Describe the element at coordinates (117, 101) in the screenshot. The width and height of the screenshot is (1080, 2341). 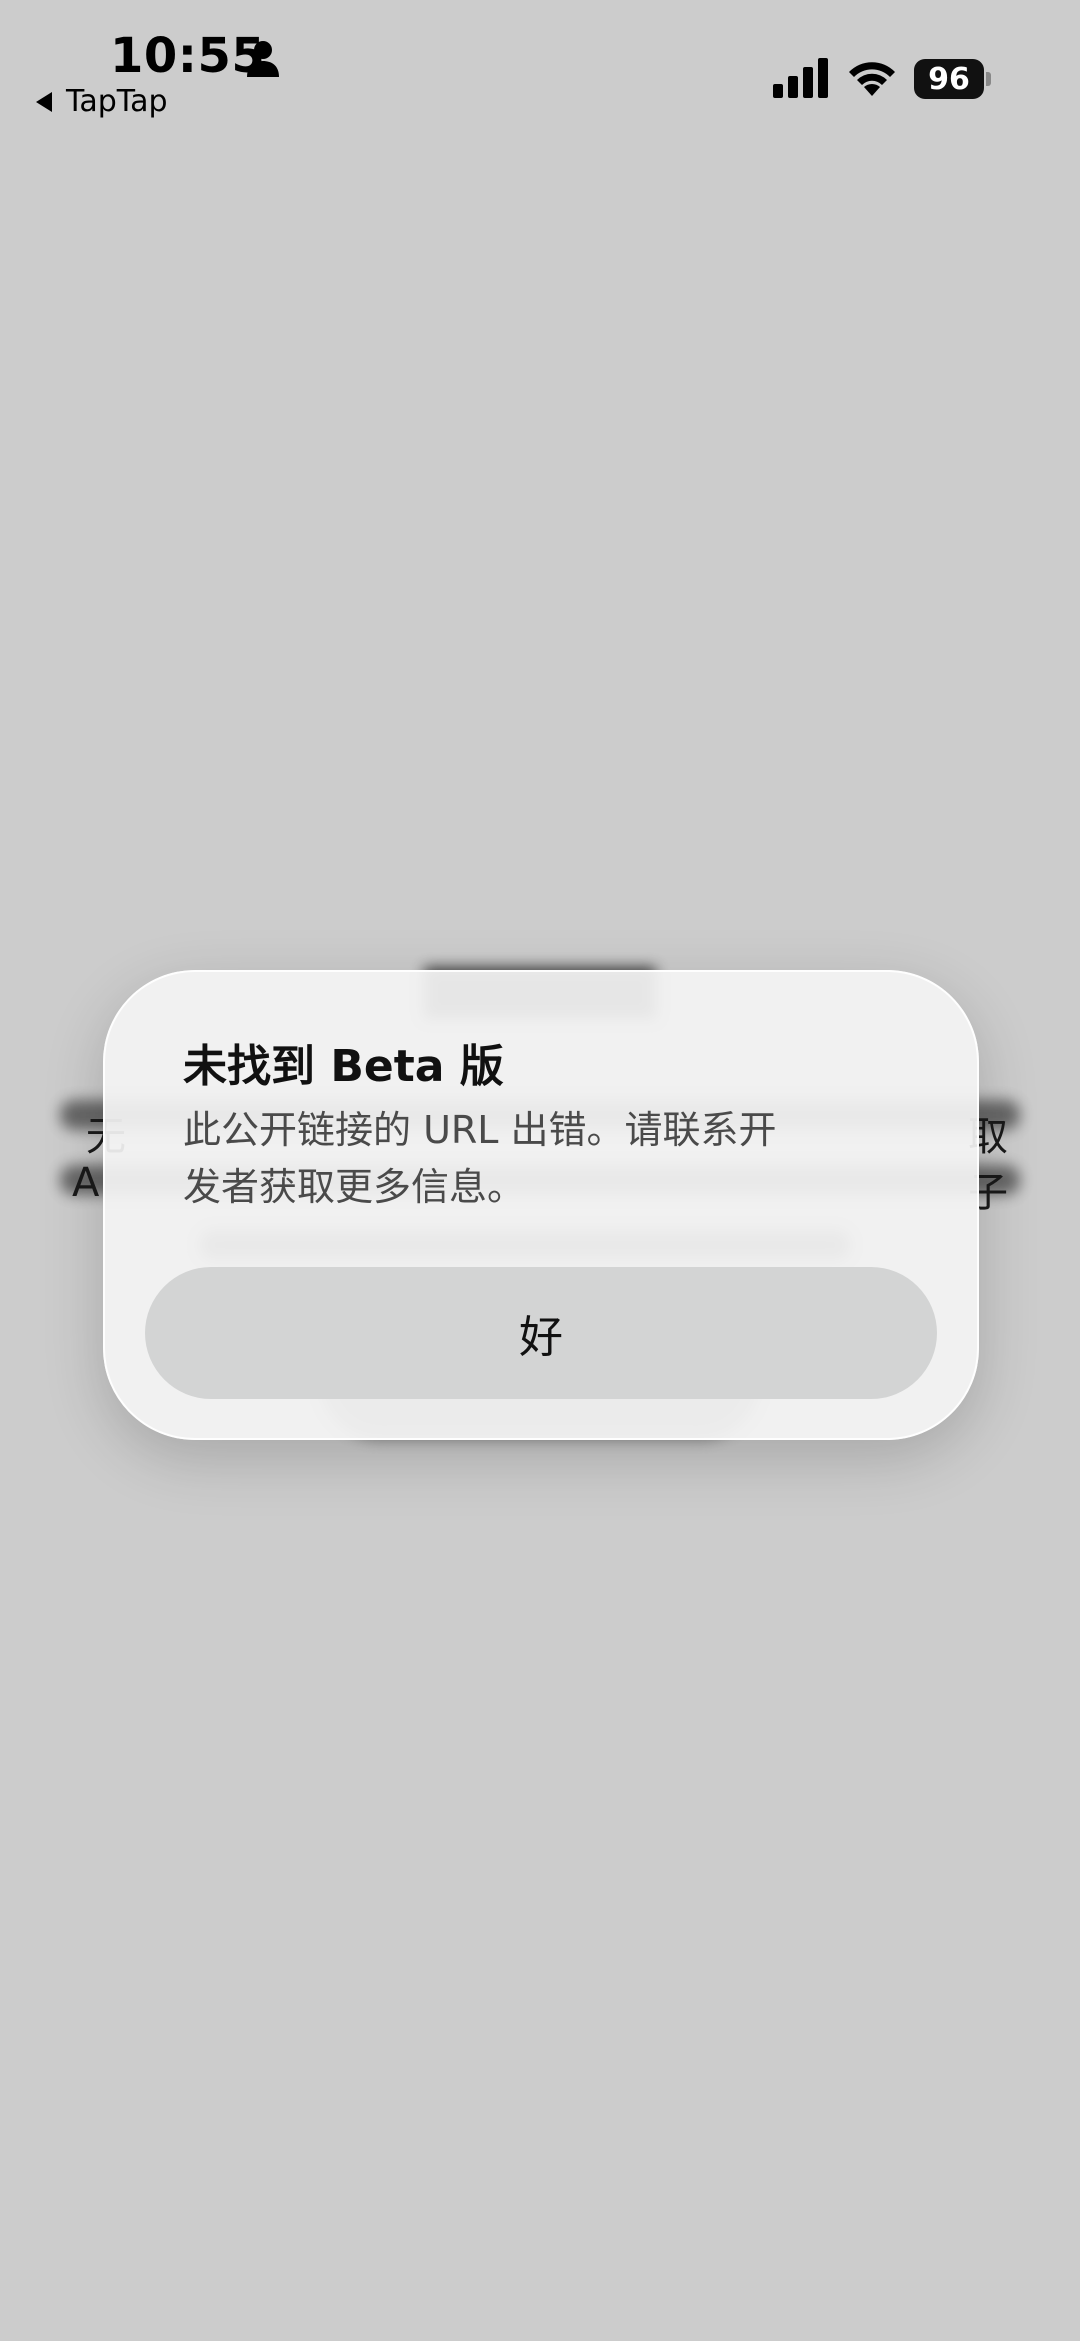
I see `back-app-label: TapTap` at that location.